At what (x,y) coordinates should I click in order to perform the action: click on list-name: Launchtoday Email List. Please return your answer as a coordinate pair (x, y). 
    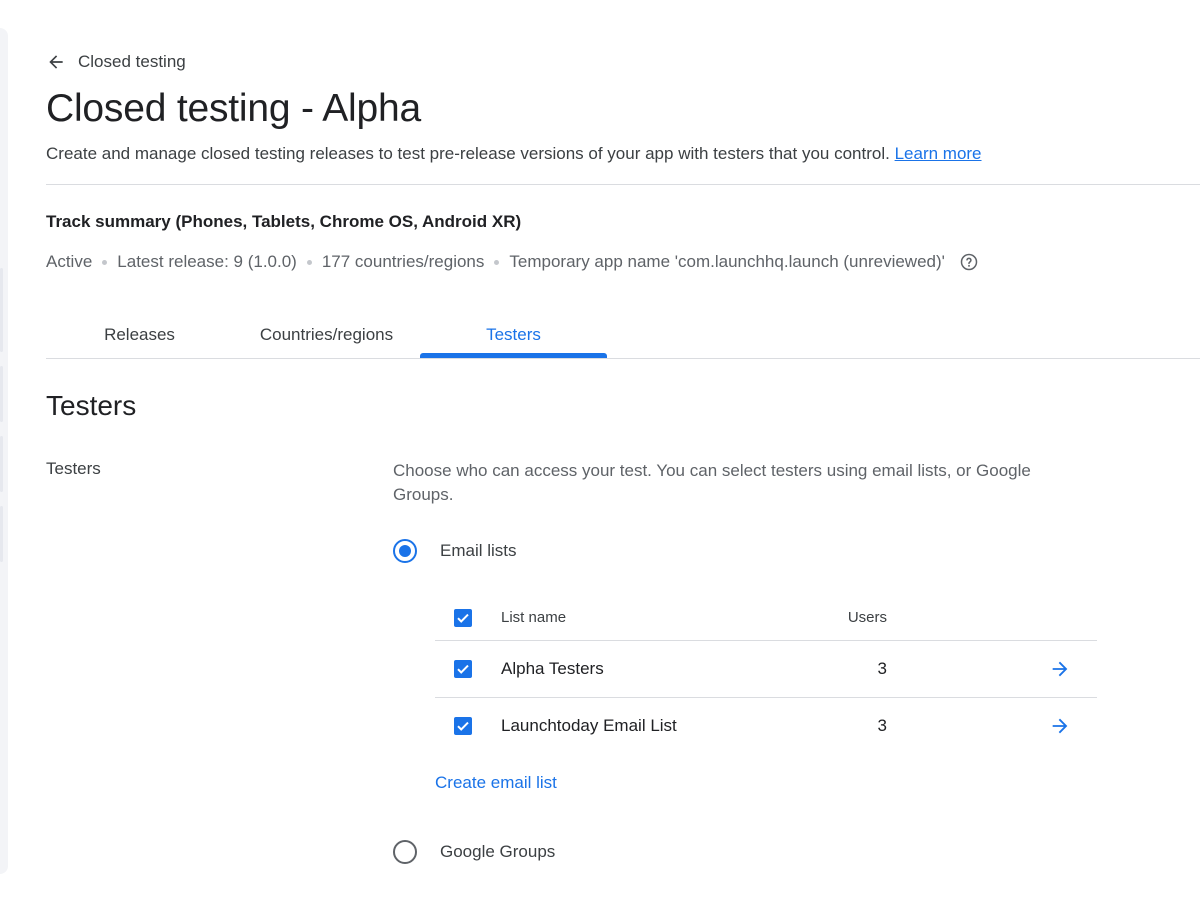
    Looking at the image, I should click on (589, 725).